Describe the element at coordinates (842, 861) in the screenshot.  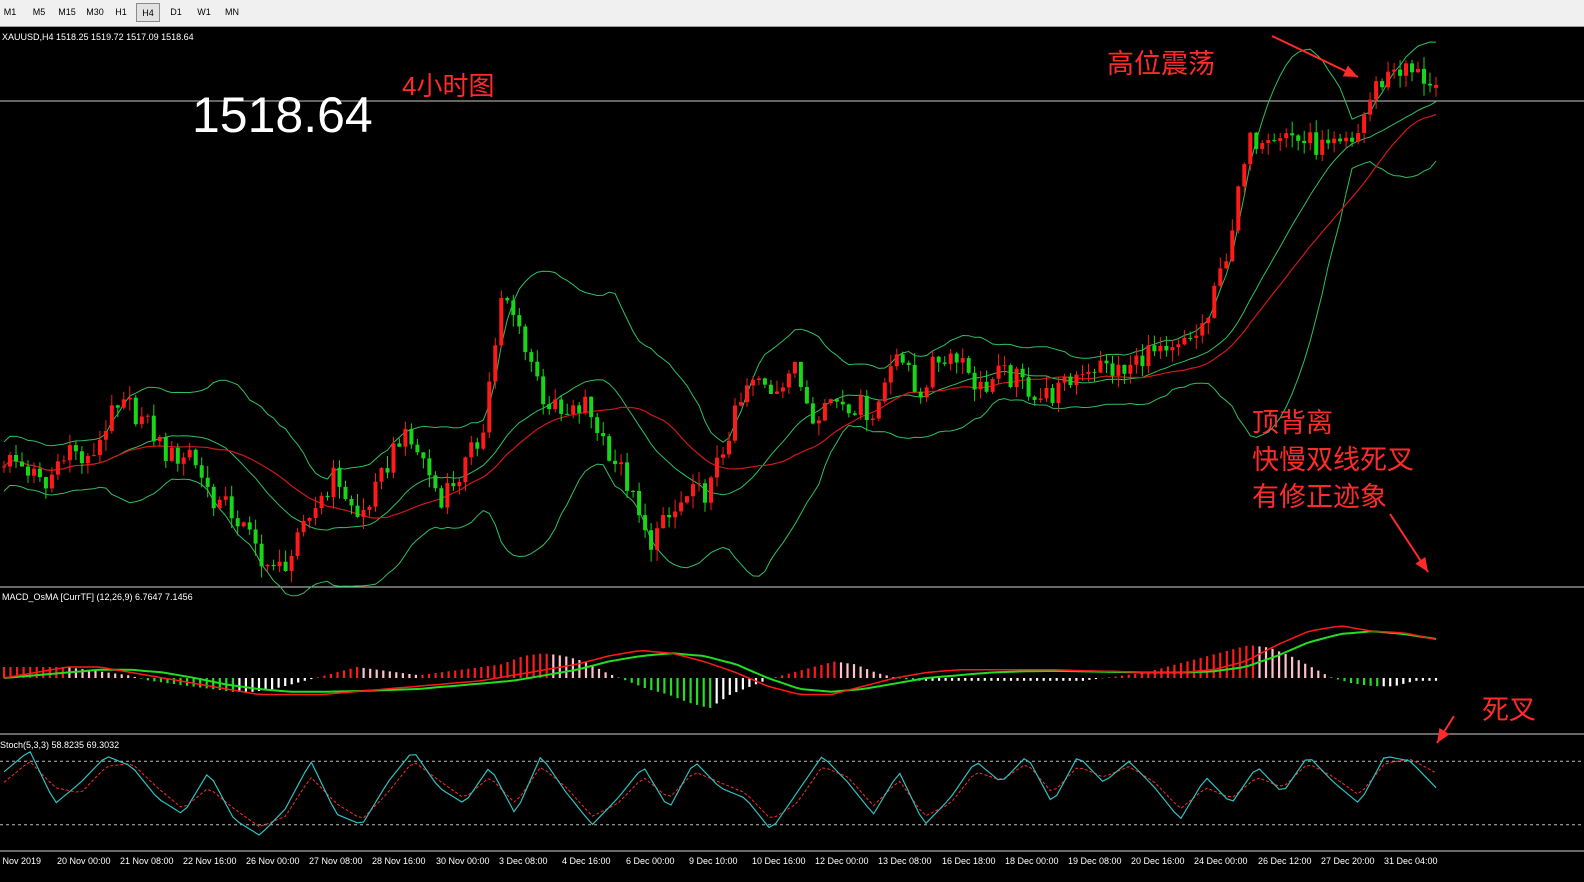
I see `x-axis-label: 12 Dec 00:00` at that location.